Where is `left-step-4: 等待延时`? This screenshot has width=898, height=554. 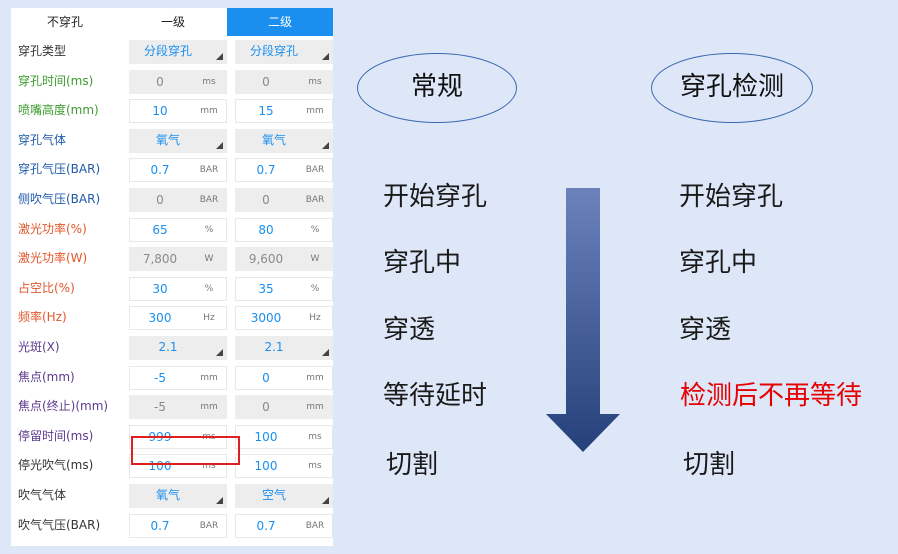 left-step-4: 等待延时 is located at coordinates (435, 396).